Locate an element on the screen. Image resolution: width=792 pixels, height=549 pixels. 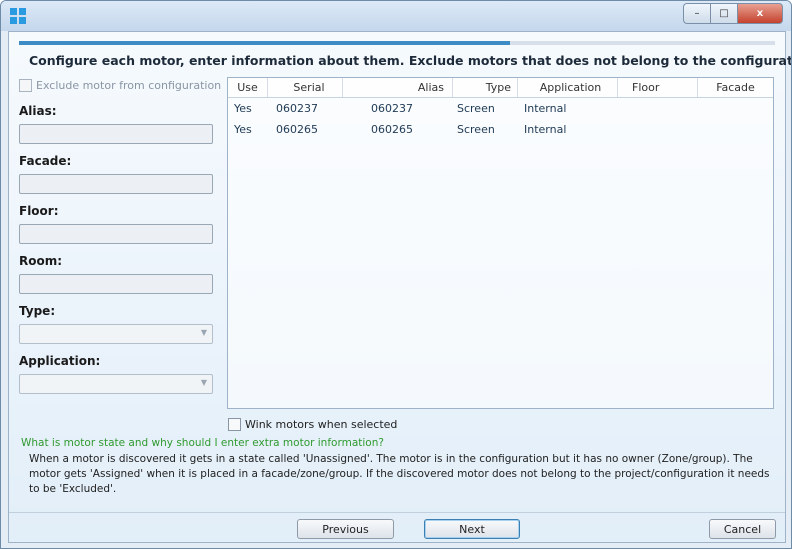
alias-label: Alias: is located at coordinates (38, 111).